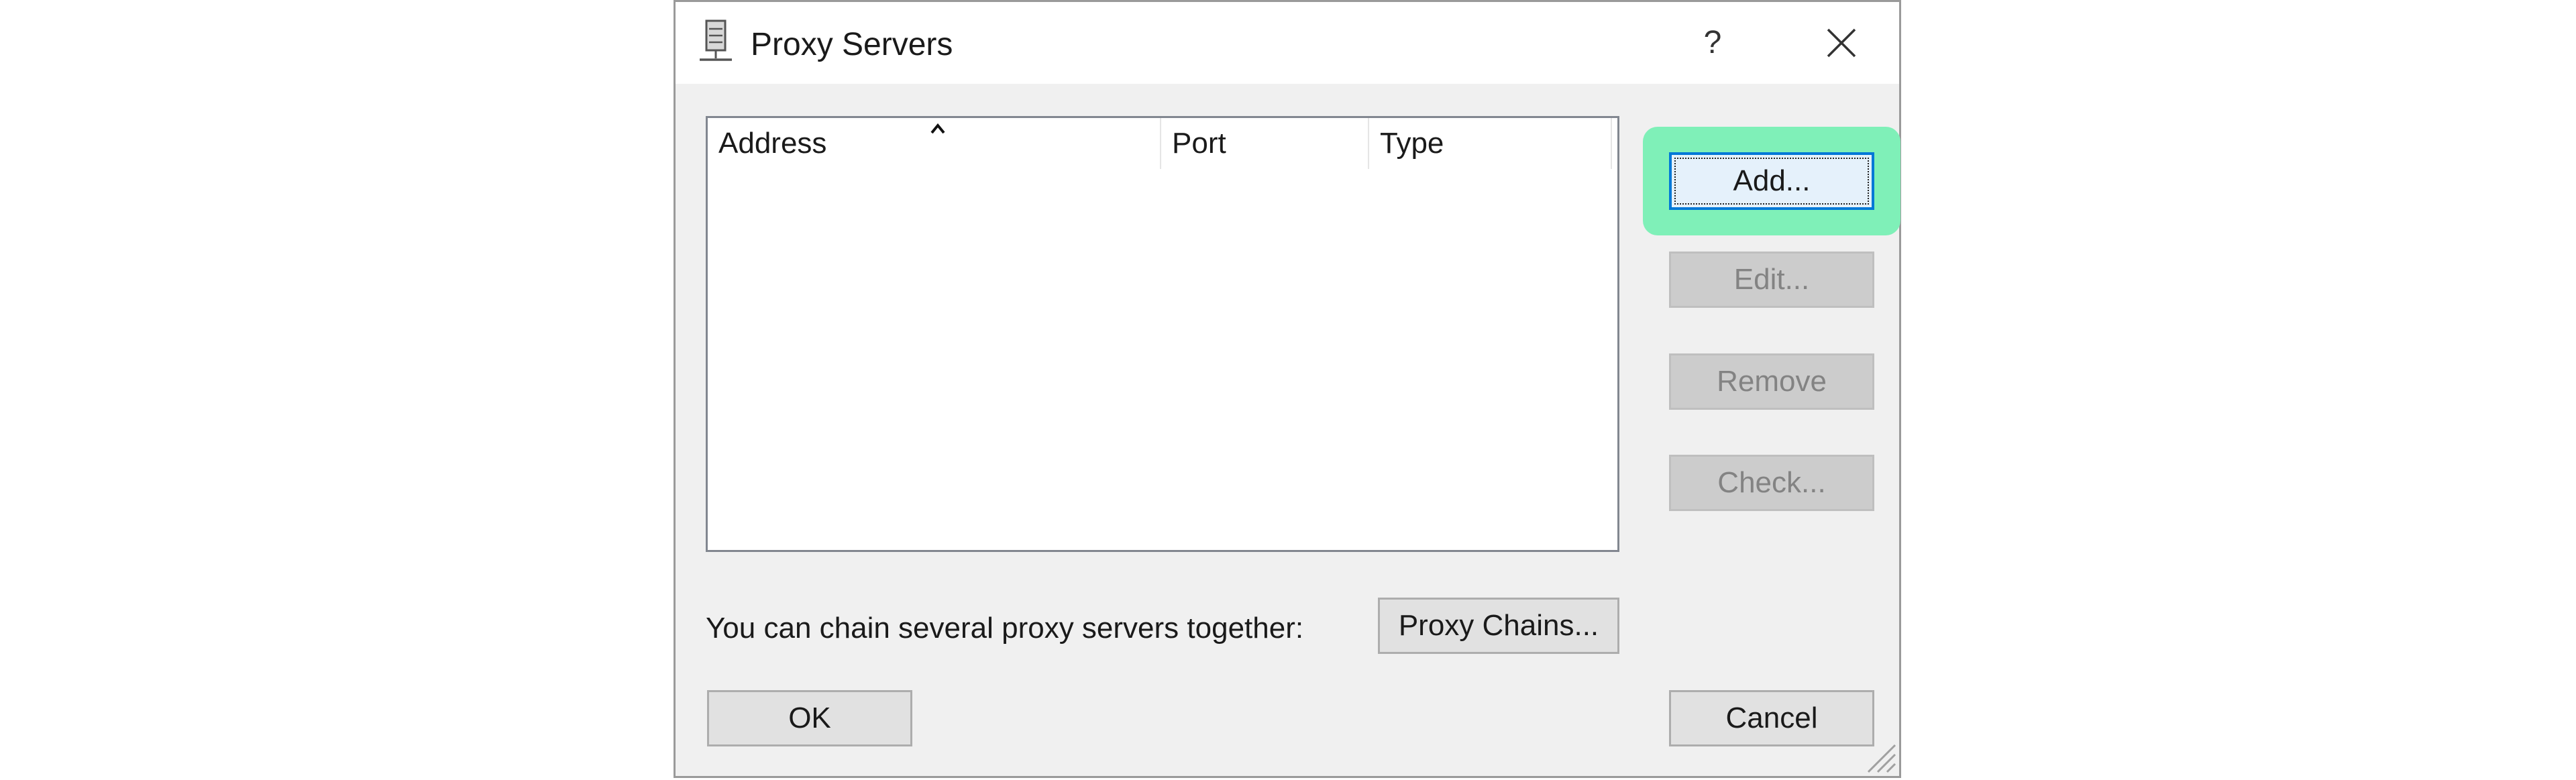  I want to click on ok-button: OK, so click(809, 718).